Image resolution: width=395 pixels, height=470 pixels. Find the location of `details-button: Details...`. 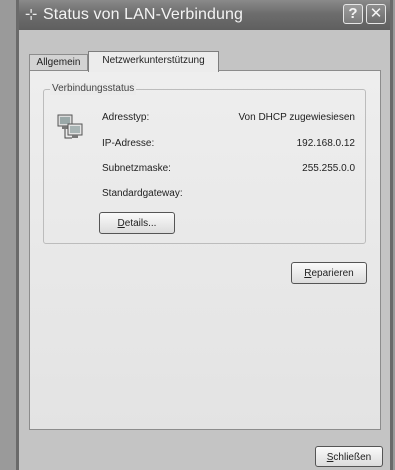

details-button: Details... is located at coordinates (137, 223).